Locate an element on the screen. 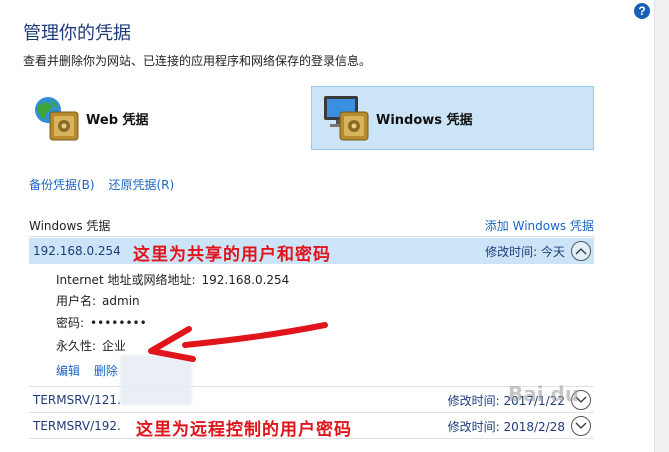  detail-actions: 编辑 删除 is located at coordinates (87, 370).